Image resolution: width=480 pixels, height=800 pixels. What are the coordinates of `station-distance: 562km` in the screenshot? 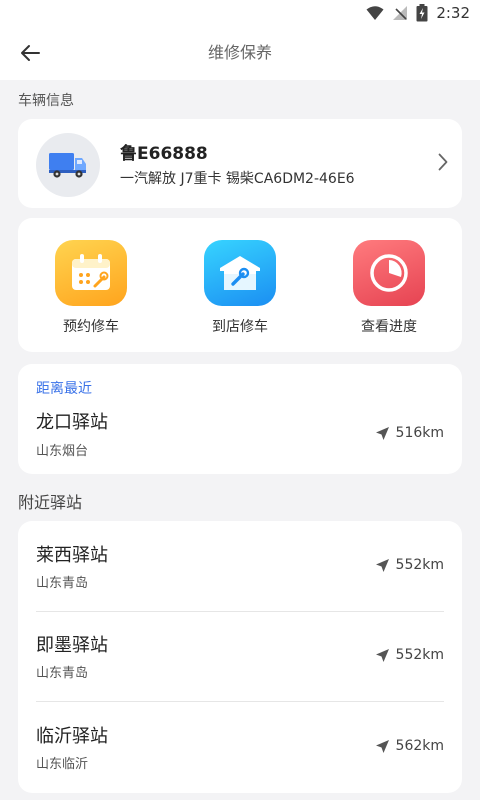 It's located at (409, 746).